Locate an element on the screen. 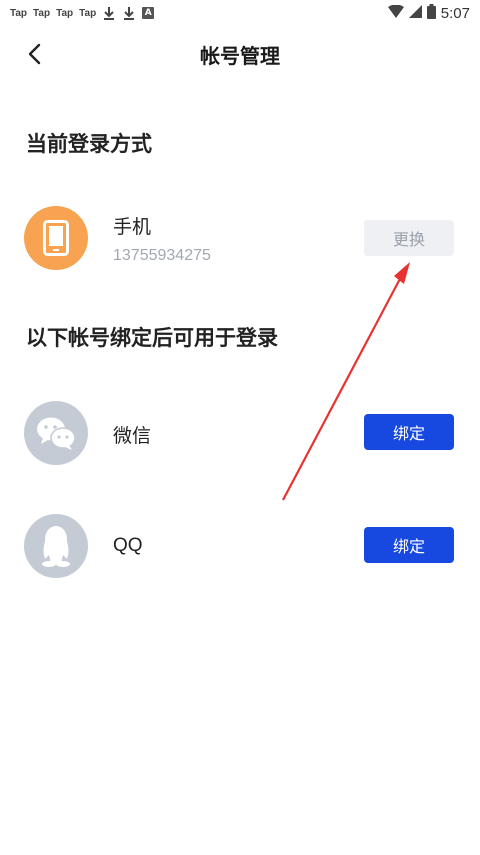 The image size is (480, 855). signal-icon is located at coordinates (415, 13).